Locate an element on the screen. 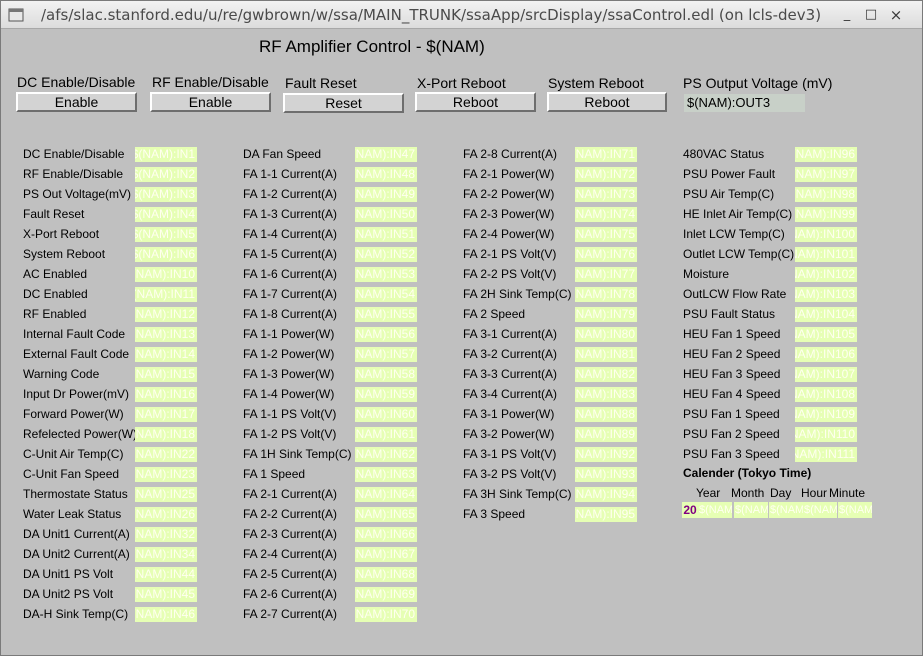 The height and width of the screenshot is (656, 923). monitor-label: C-Unit Fan Speed is located at coordinates (71, 474).